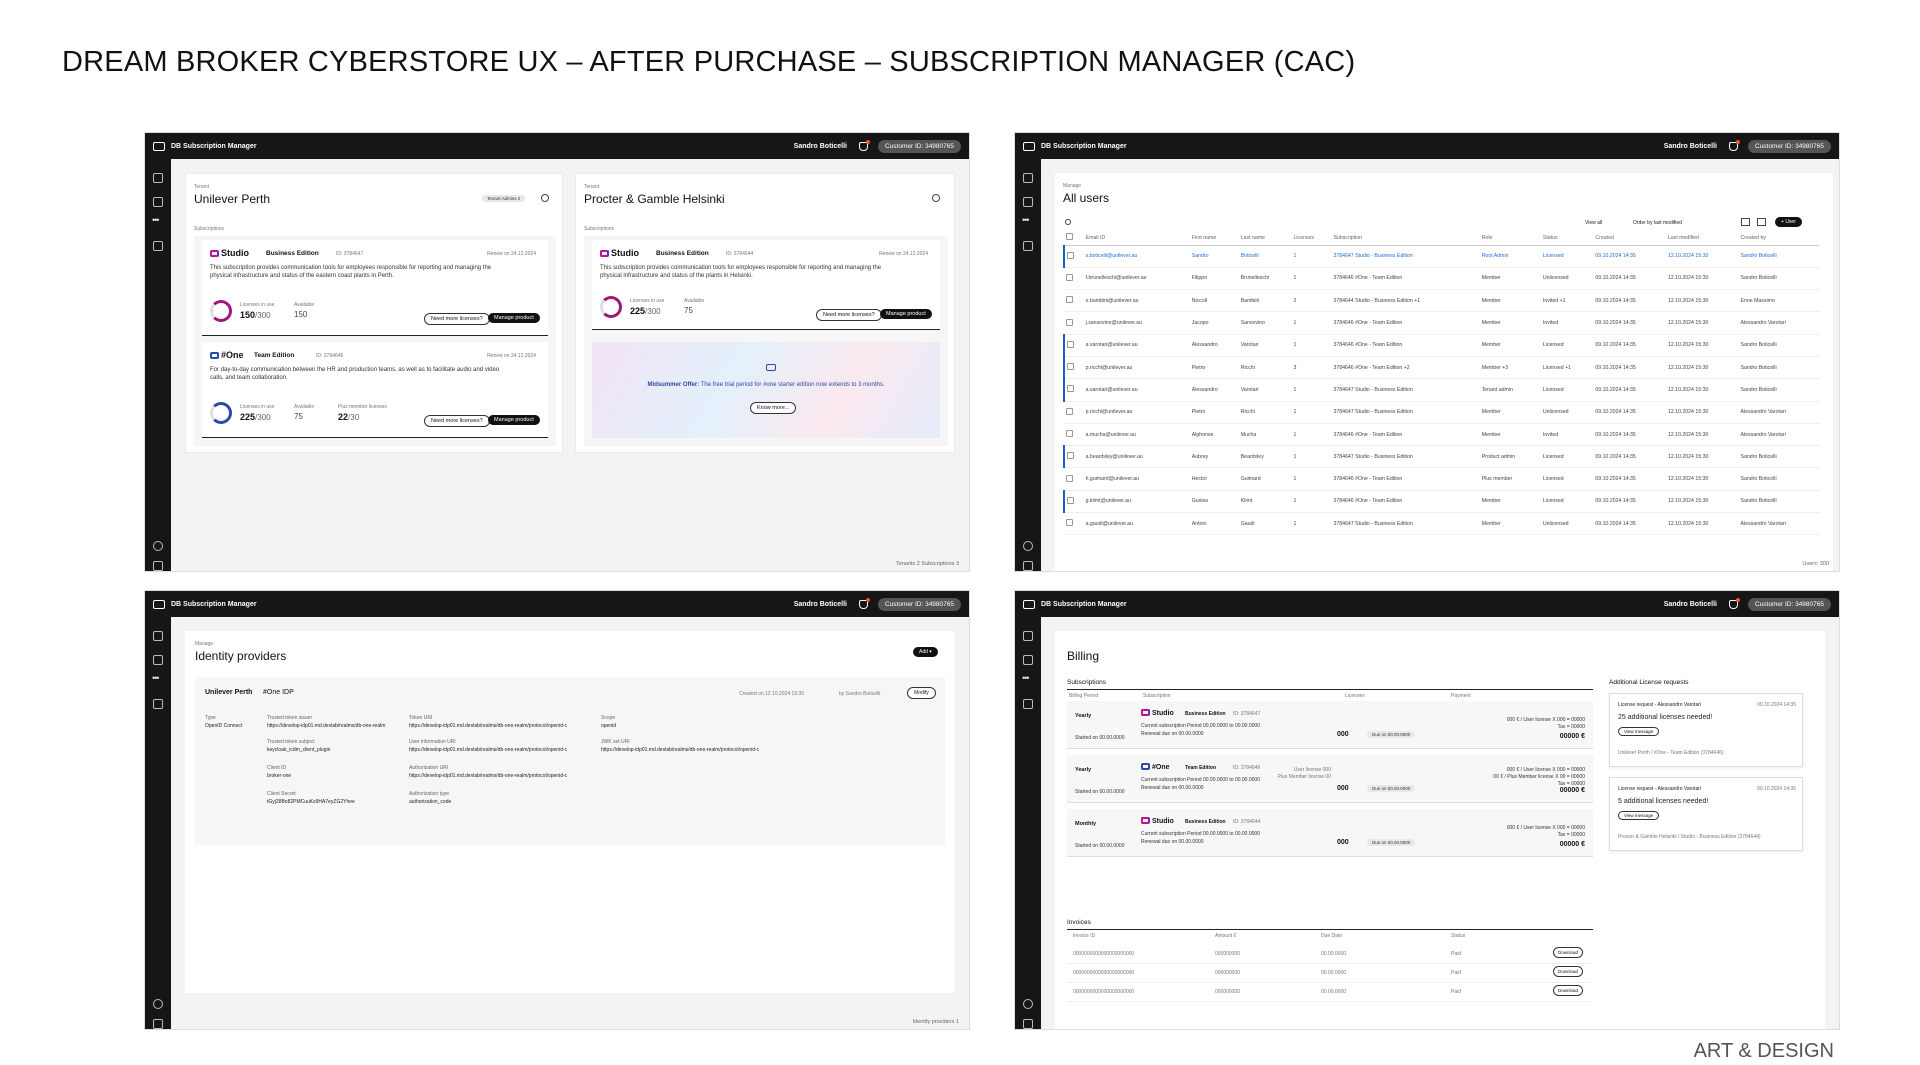 The image size is (1920, 1065). What do you see at coordinates (1136, 435) in the screenshot?
I see `table-cell: a.mucha@unilever.au` at bounding box center [1136, 435].